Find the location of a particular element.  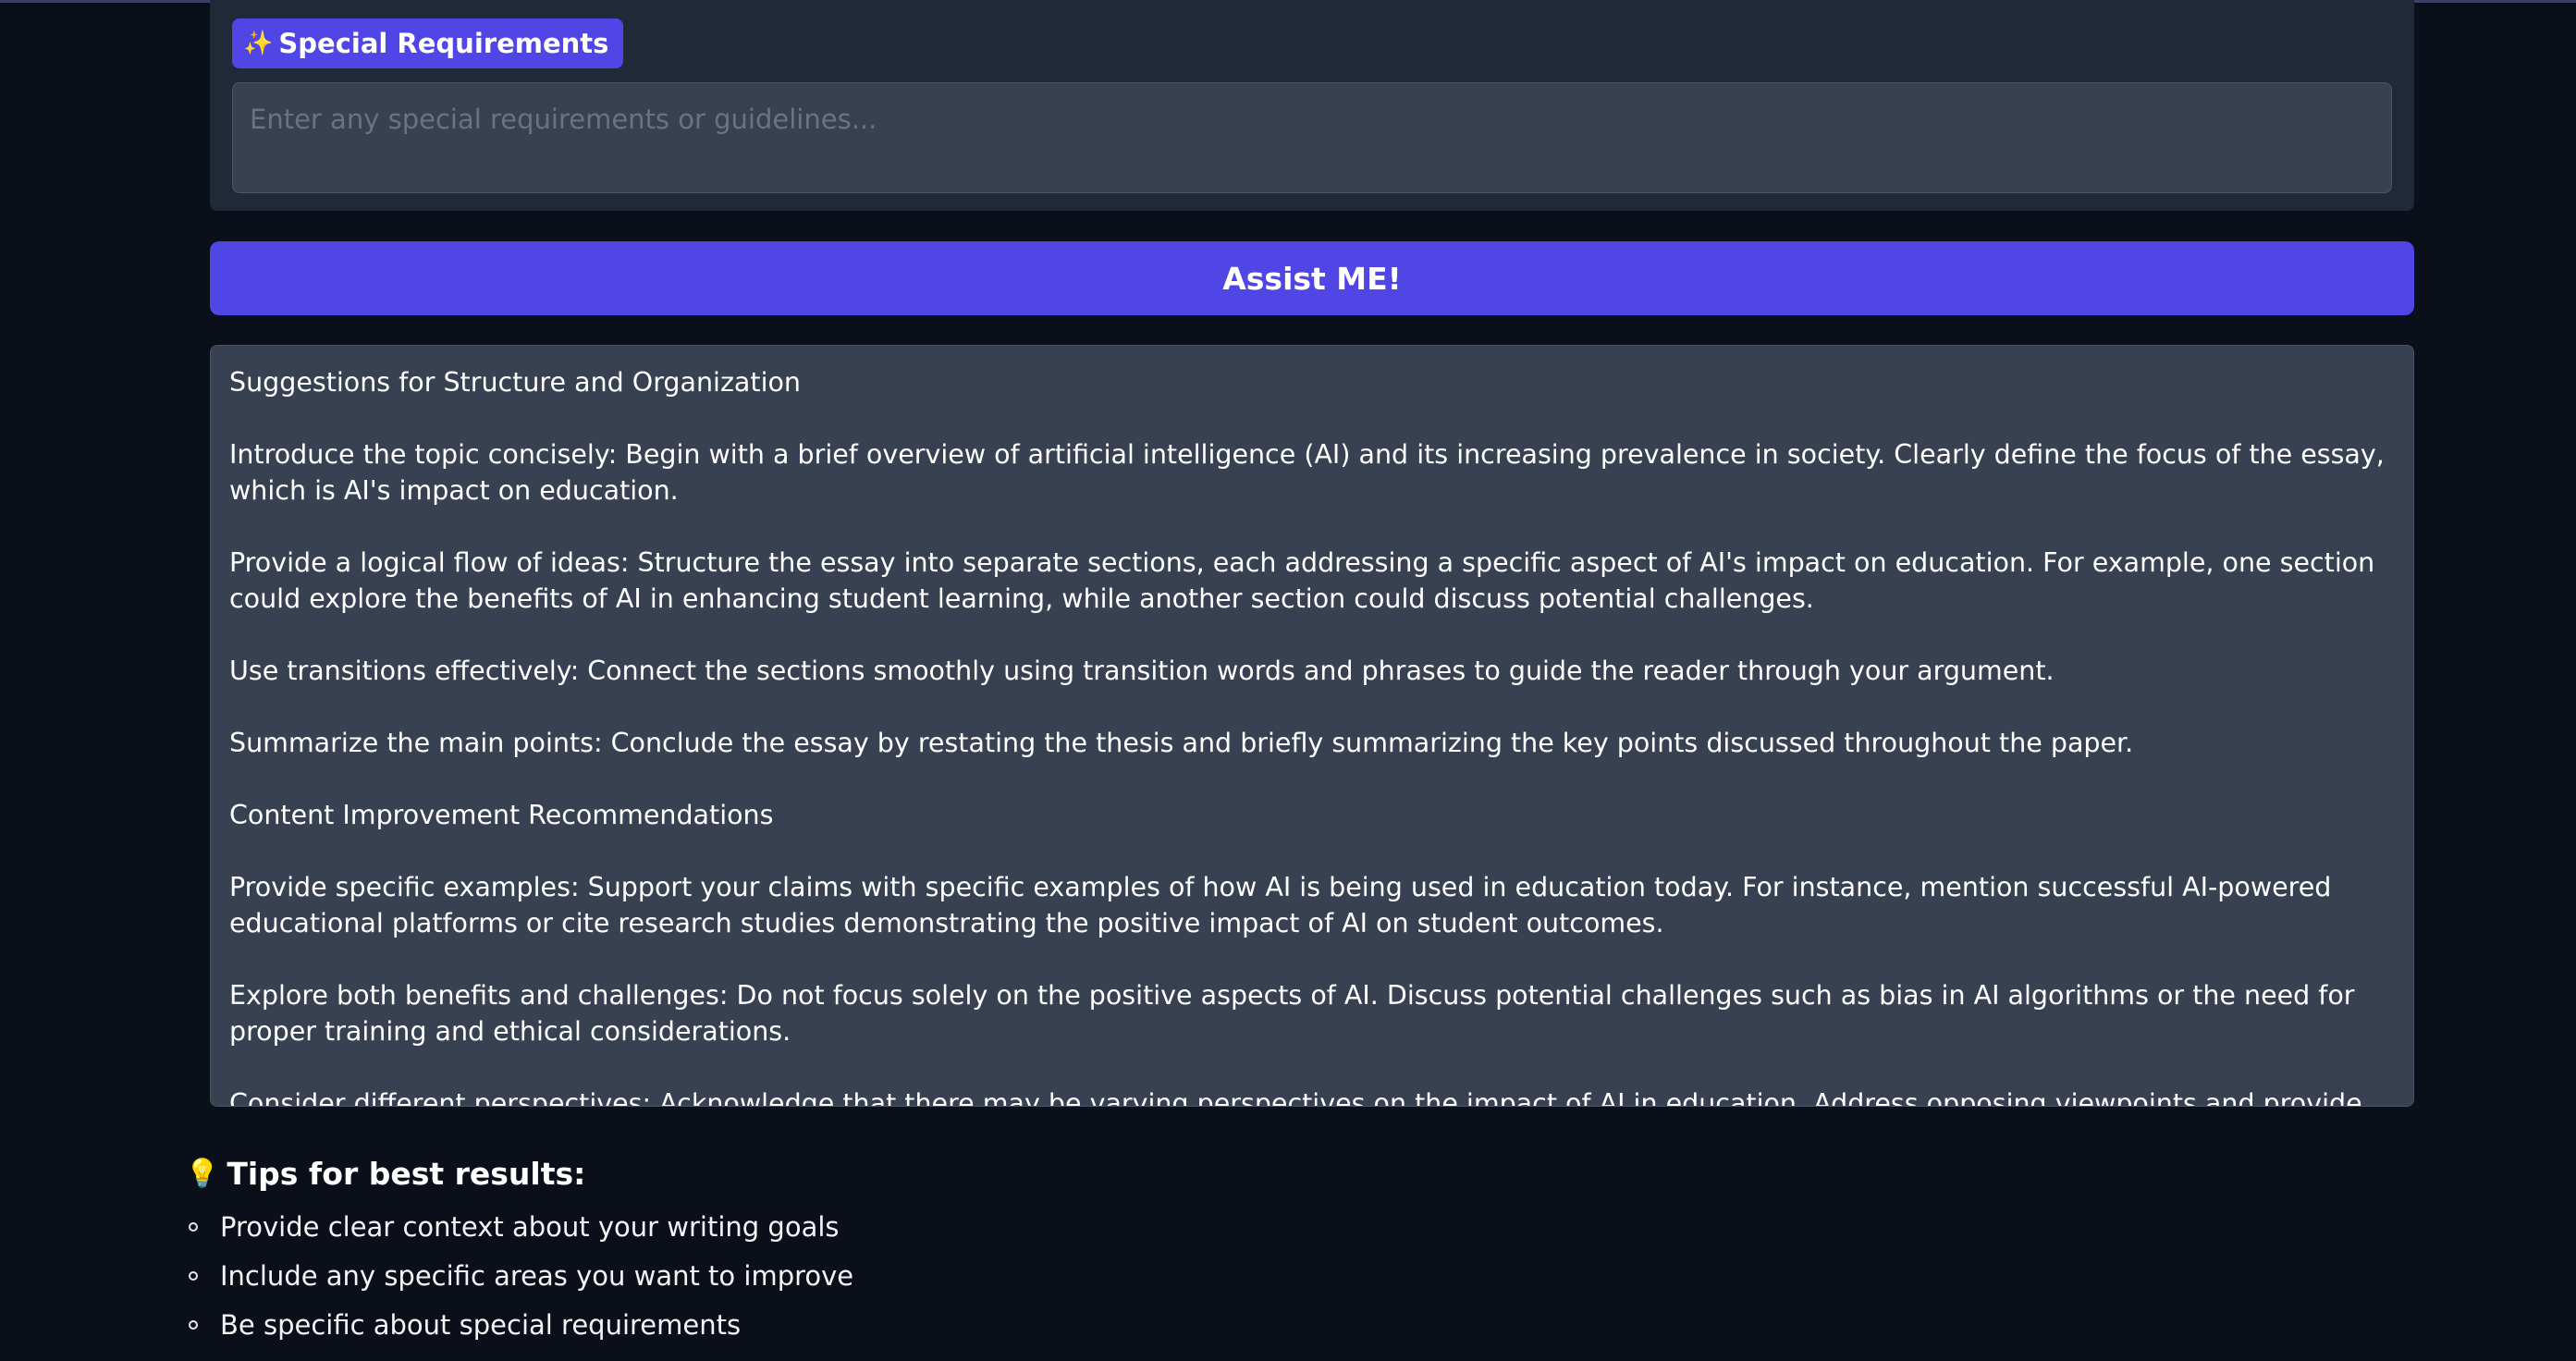

output-paragraph: Content Improvement Recommendations is located at coordinates (501, 815).